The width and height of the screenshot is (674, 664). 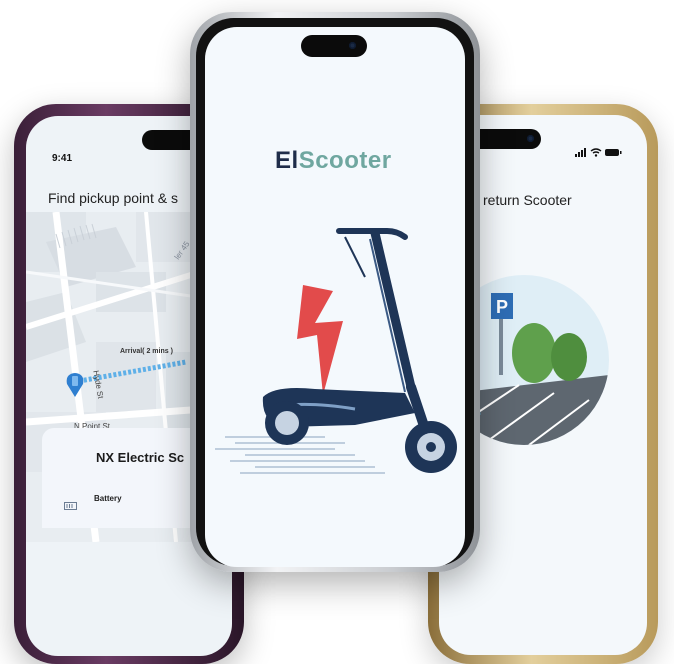 I want to click on app-title: ElScooter, so click(x=333, y=161).